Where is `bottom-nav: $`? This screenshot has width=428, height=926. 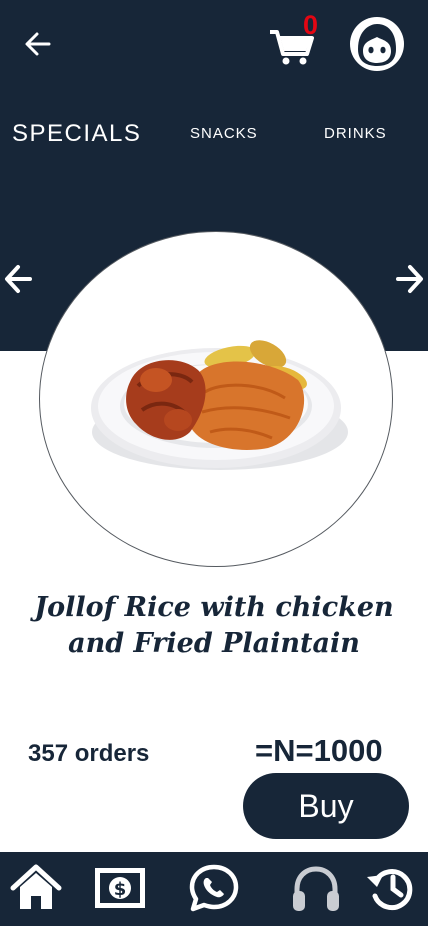 bottom-nav: $ is located at coordinates (214, 889).